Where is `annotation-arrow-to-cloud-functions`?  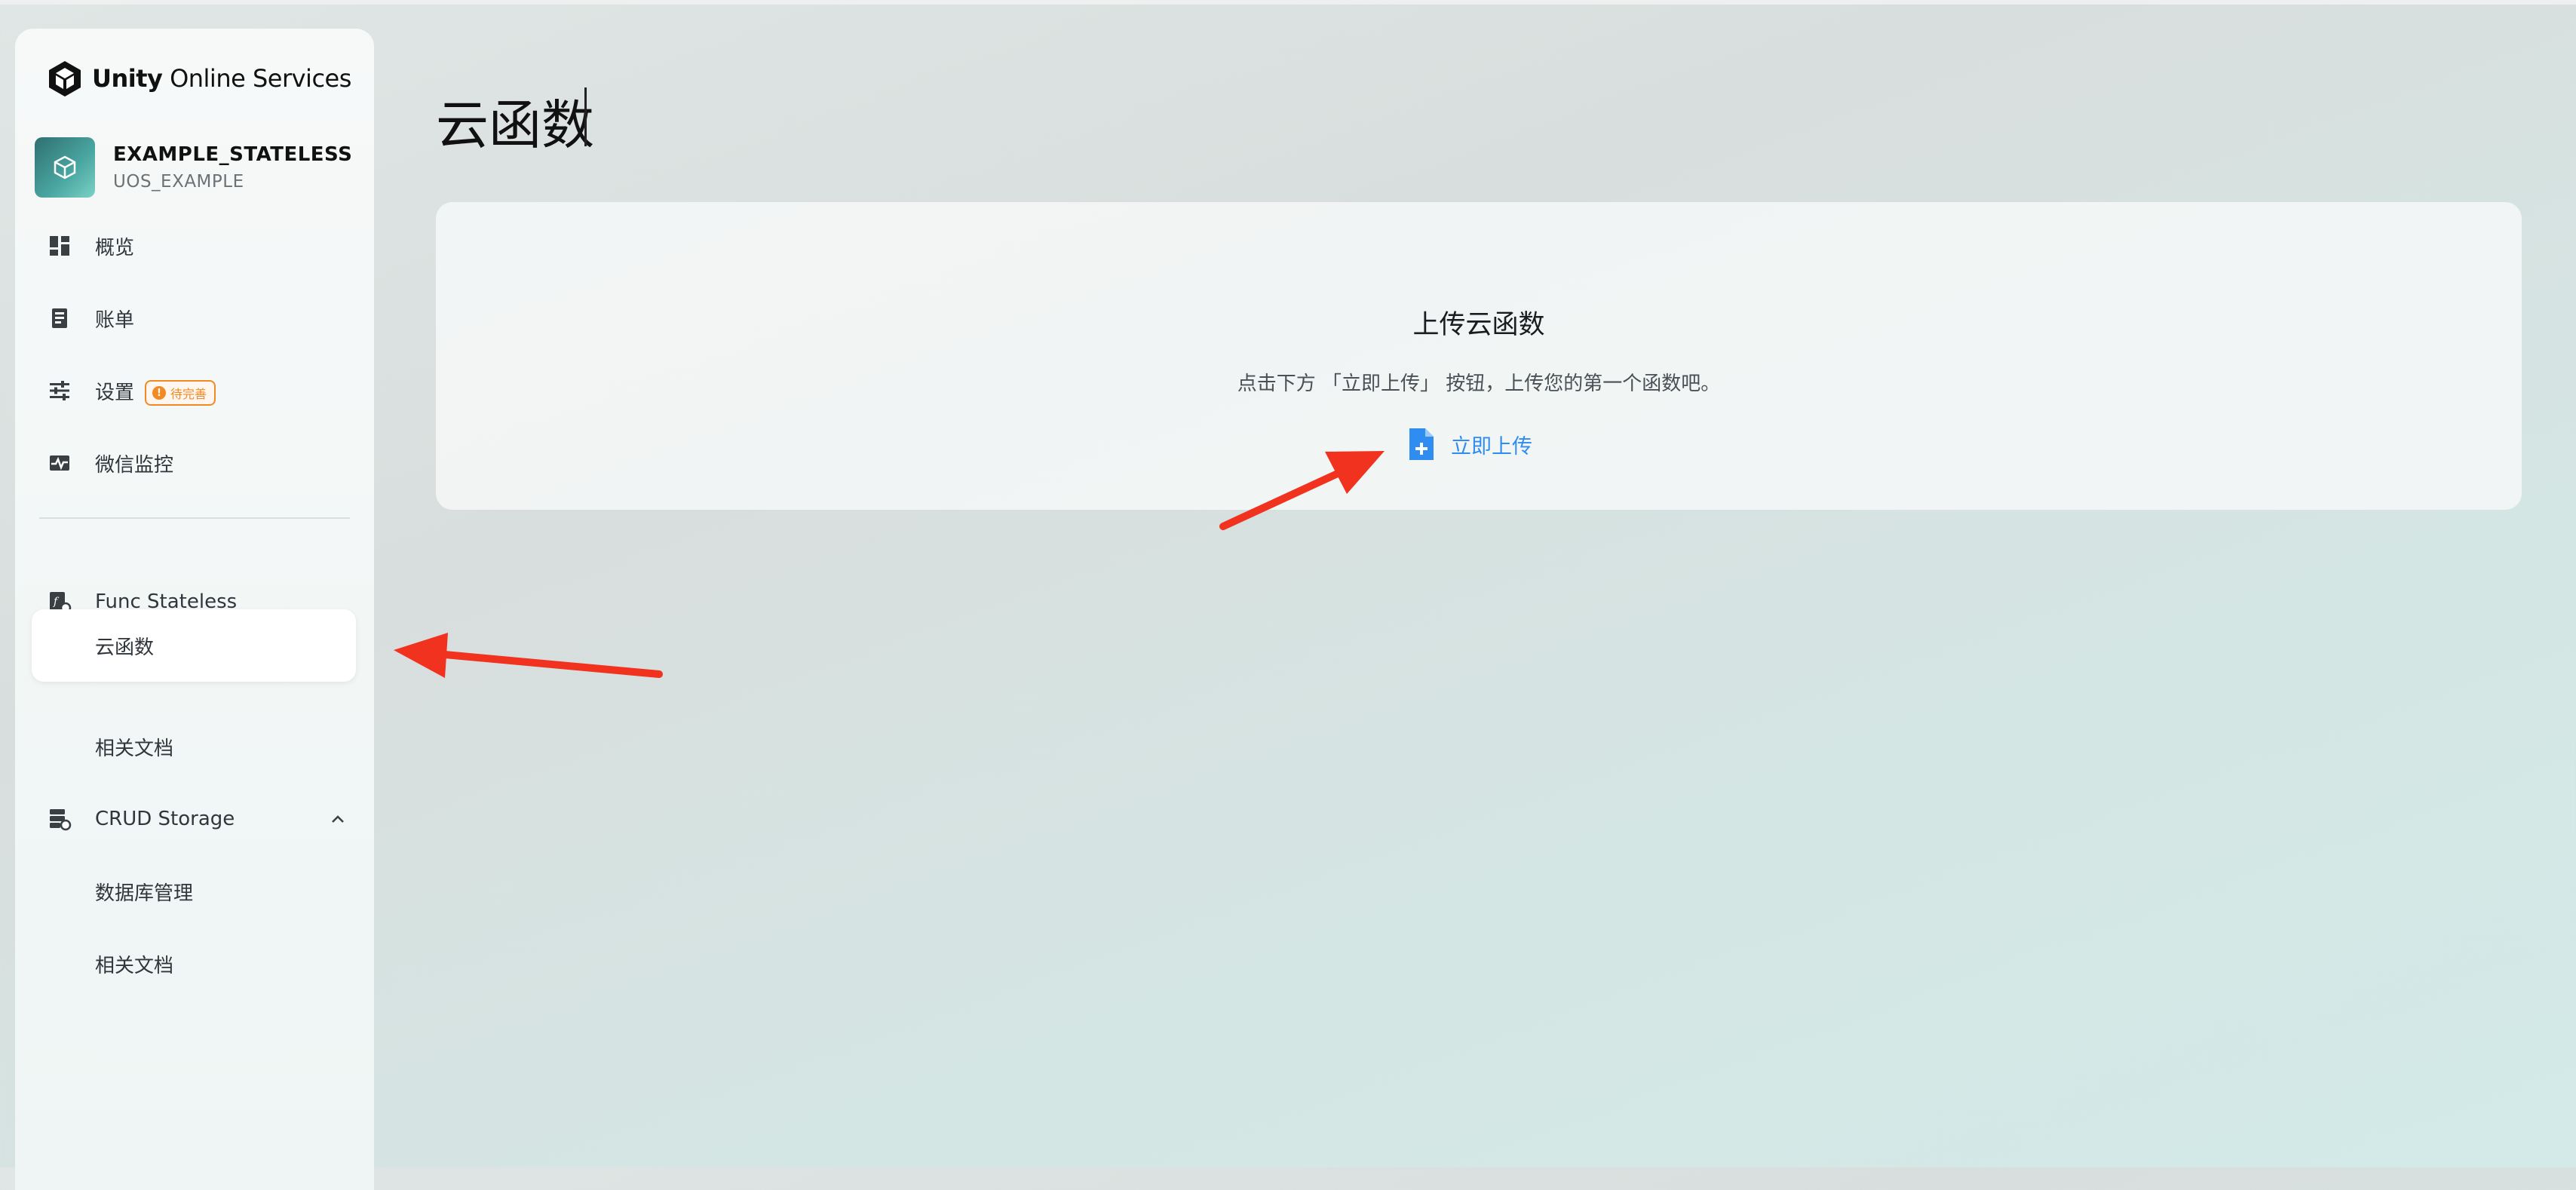
annotation-arrow-to-cloud-functions is located at coordinates (528, 655).